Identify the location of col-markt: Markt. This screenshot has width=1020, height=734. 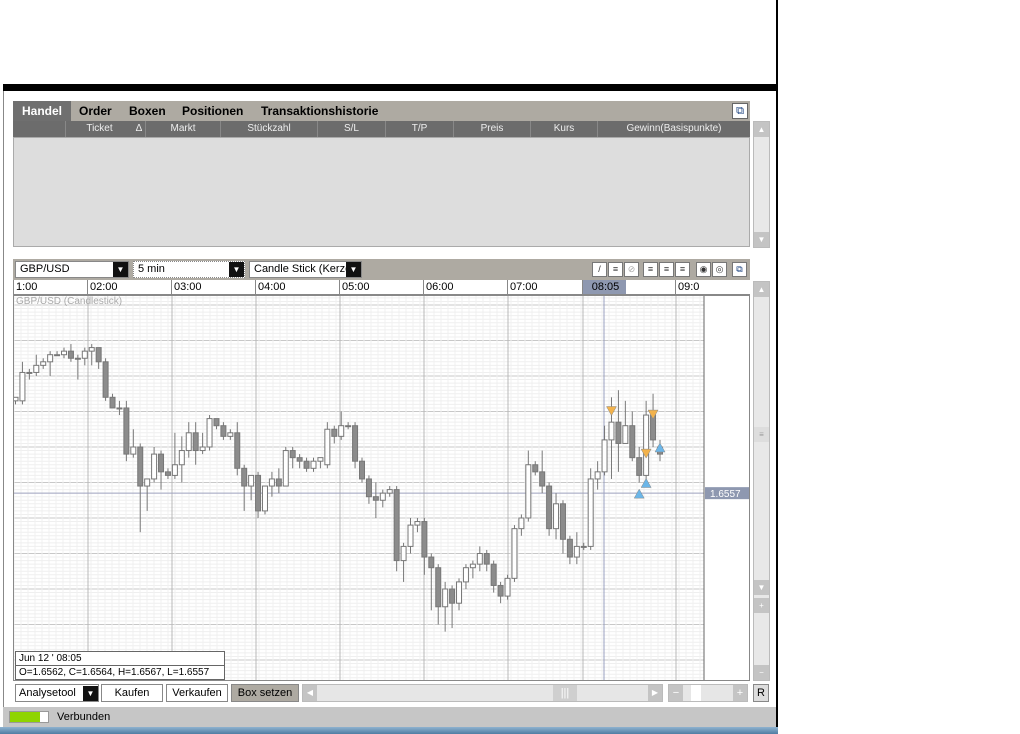
(182, 129).